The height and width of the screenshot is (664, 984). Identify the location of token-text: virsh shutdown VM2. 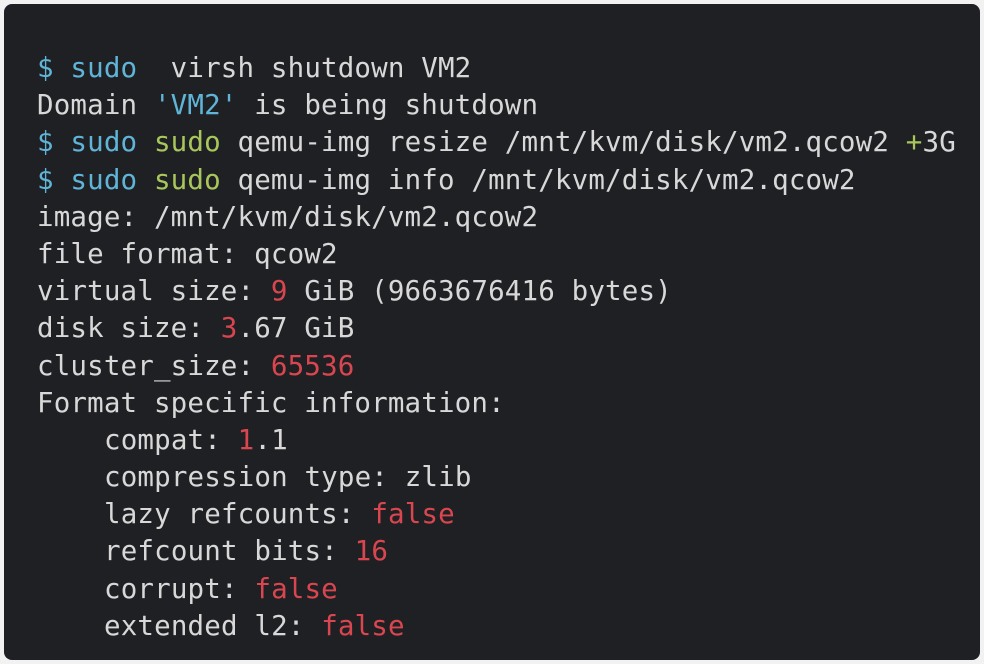
(304, 68).